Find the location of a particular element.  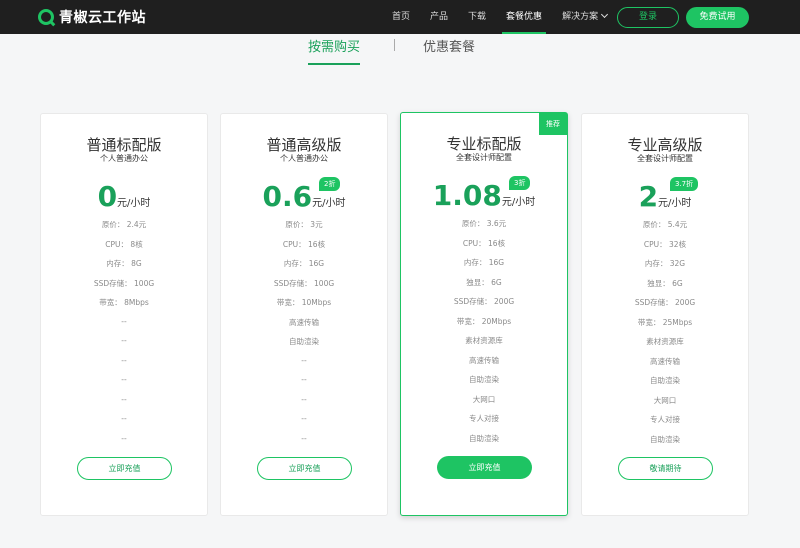

nav-products: 产品 is located at coordinates (439, 17).